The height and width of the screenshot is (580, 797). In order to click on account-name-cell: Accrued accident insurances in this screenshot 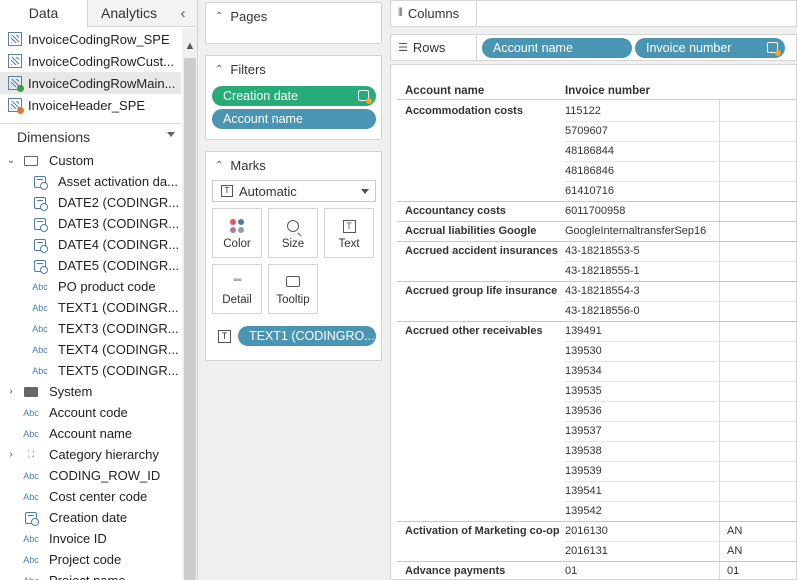, I will do `click(482, 251)`.